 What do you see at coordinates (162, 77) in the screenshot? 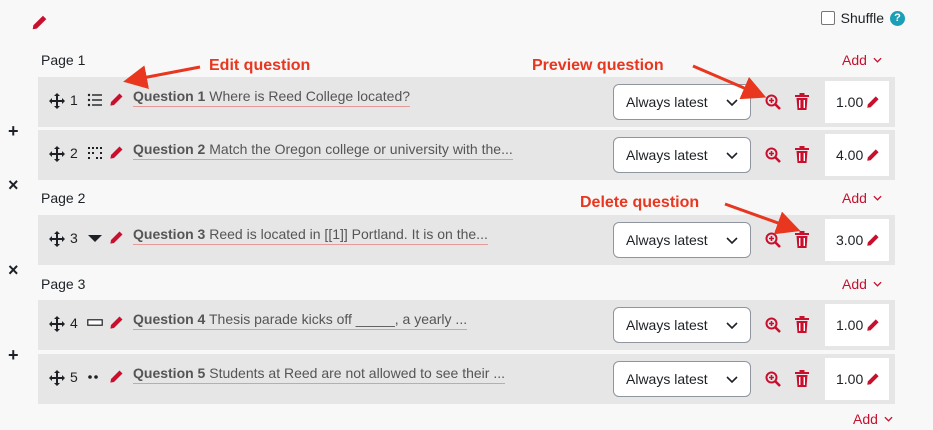
I see `arrow-to-edit` at bounding box center [162, 77].